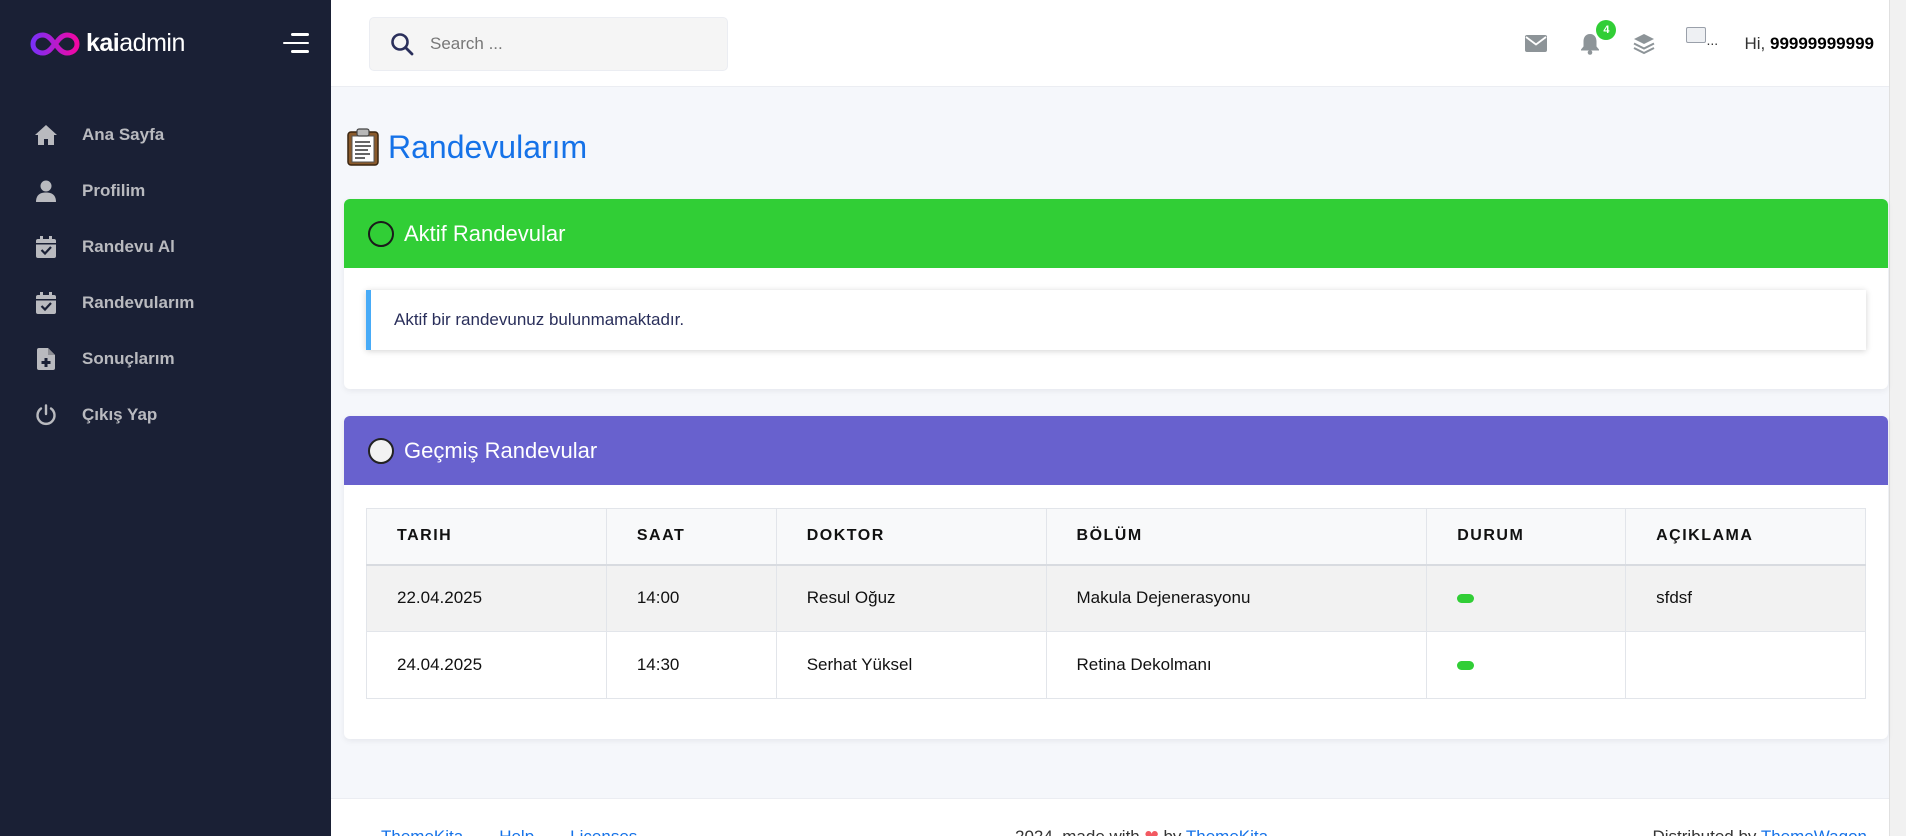  I want to click on brand-name: kaiadmin, so click(135, 43).